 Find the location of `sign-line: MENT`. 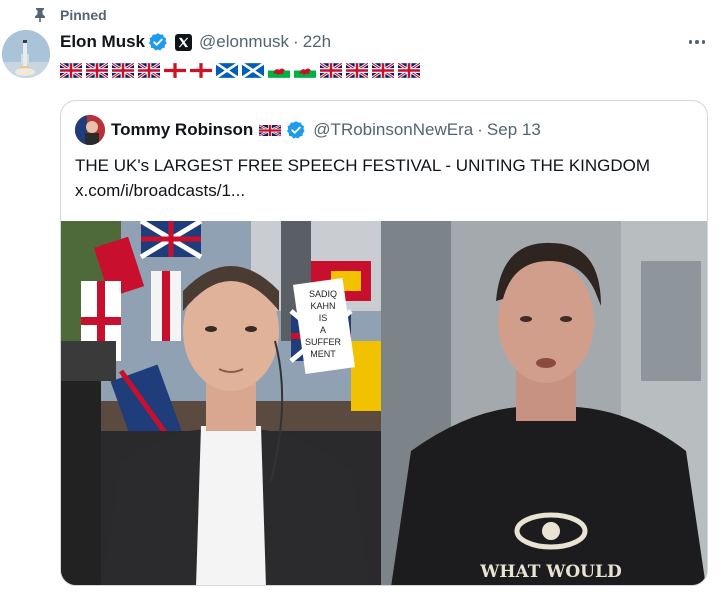

sign-line: MENT is located at coordinates (323, 354).